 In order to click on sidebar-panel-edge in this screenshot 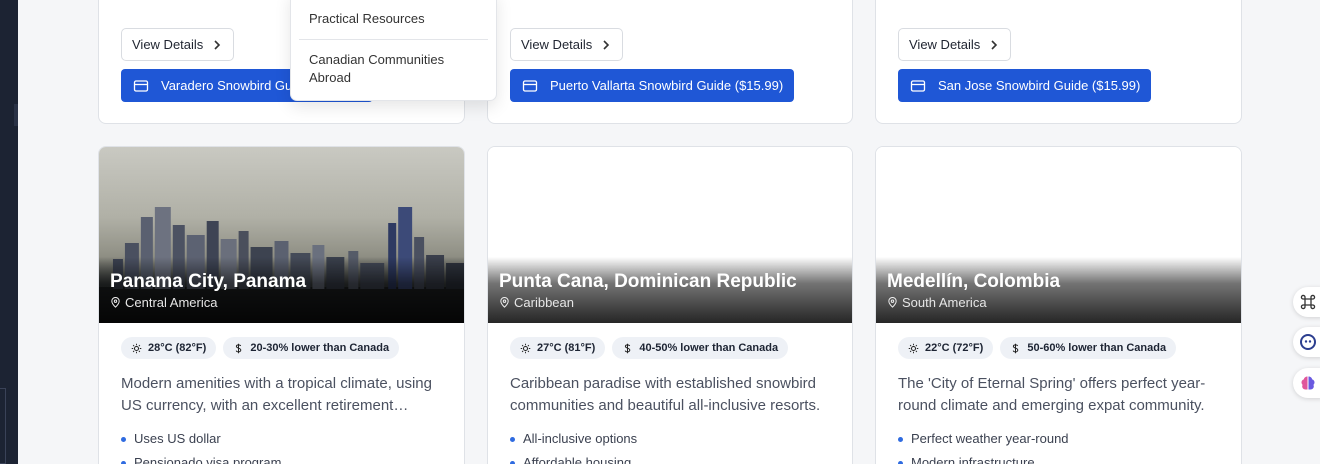, I will do `click(3, 426)`.